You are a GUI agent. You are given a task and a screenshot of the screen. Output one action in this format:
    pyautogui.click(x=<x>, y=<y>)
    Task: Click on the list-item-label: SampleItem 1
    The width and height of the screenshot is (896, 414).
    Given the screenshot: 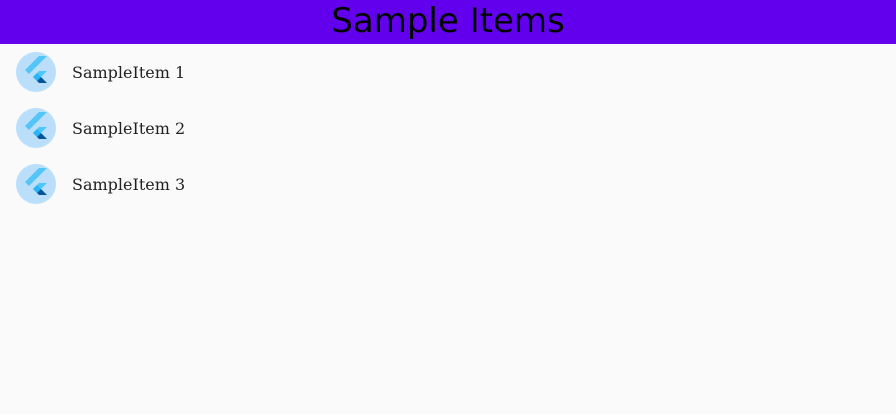 What is the action you would take?
    pyautogui.click(x=129, y=72)
    